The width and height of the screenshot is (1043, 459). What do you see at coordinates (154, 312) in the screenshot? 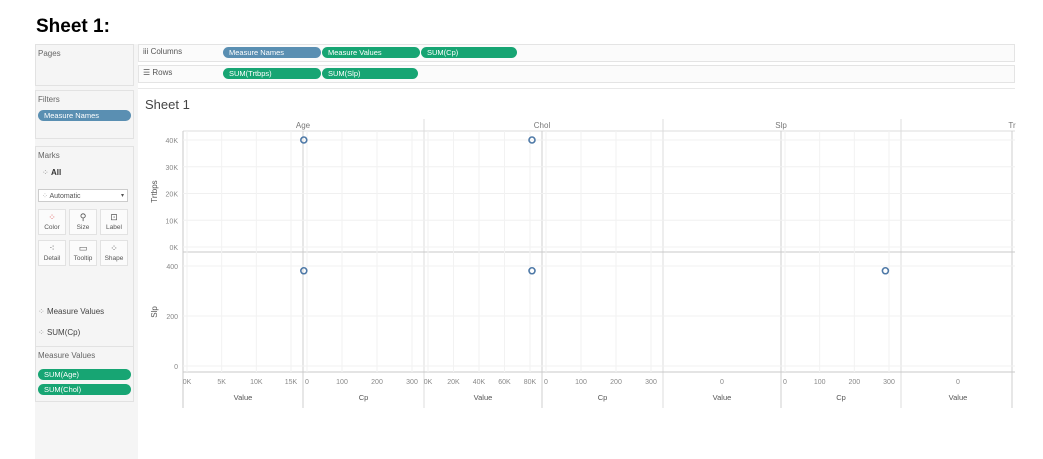
I see `y-axis-title: Slp` at bounding box center [154, 312].